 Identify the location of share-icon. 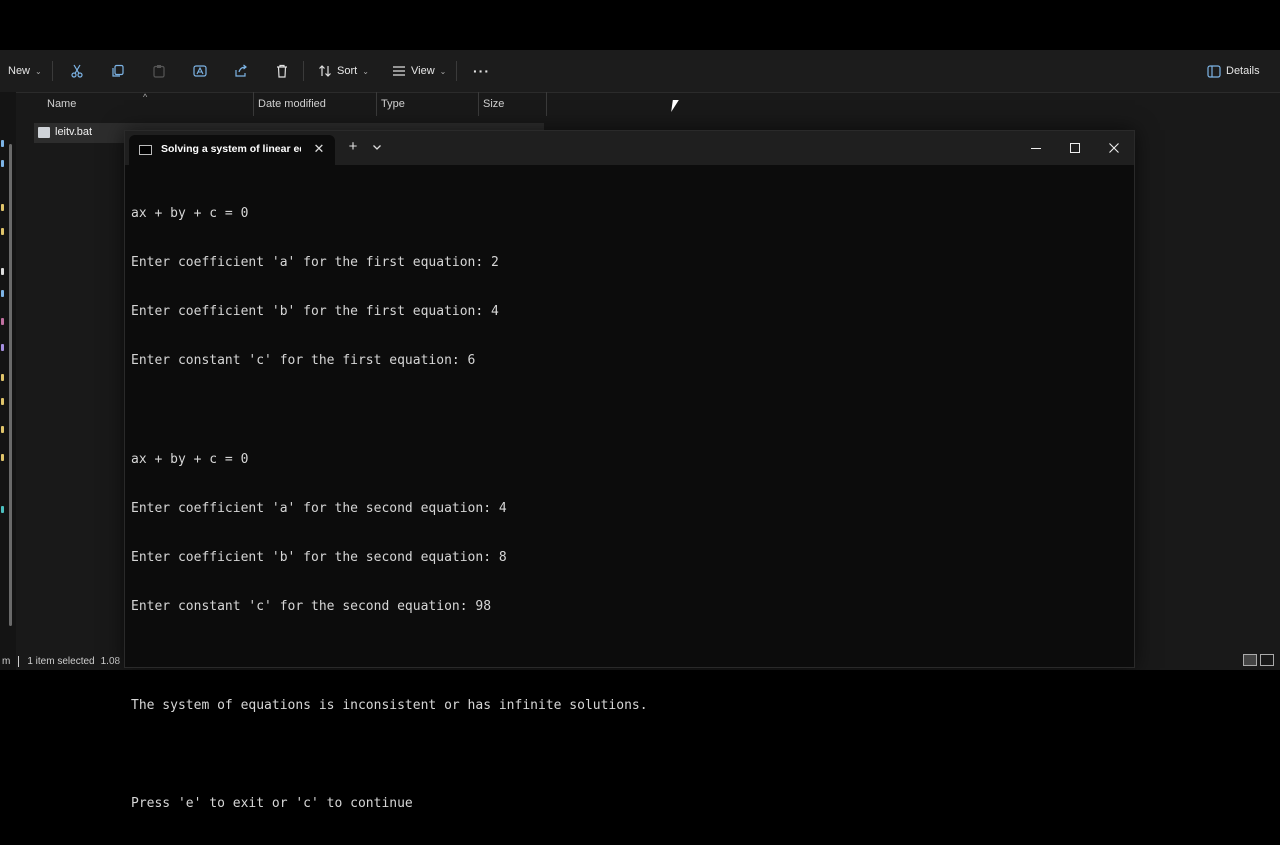
(241, 70).